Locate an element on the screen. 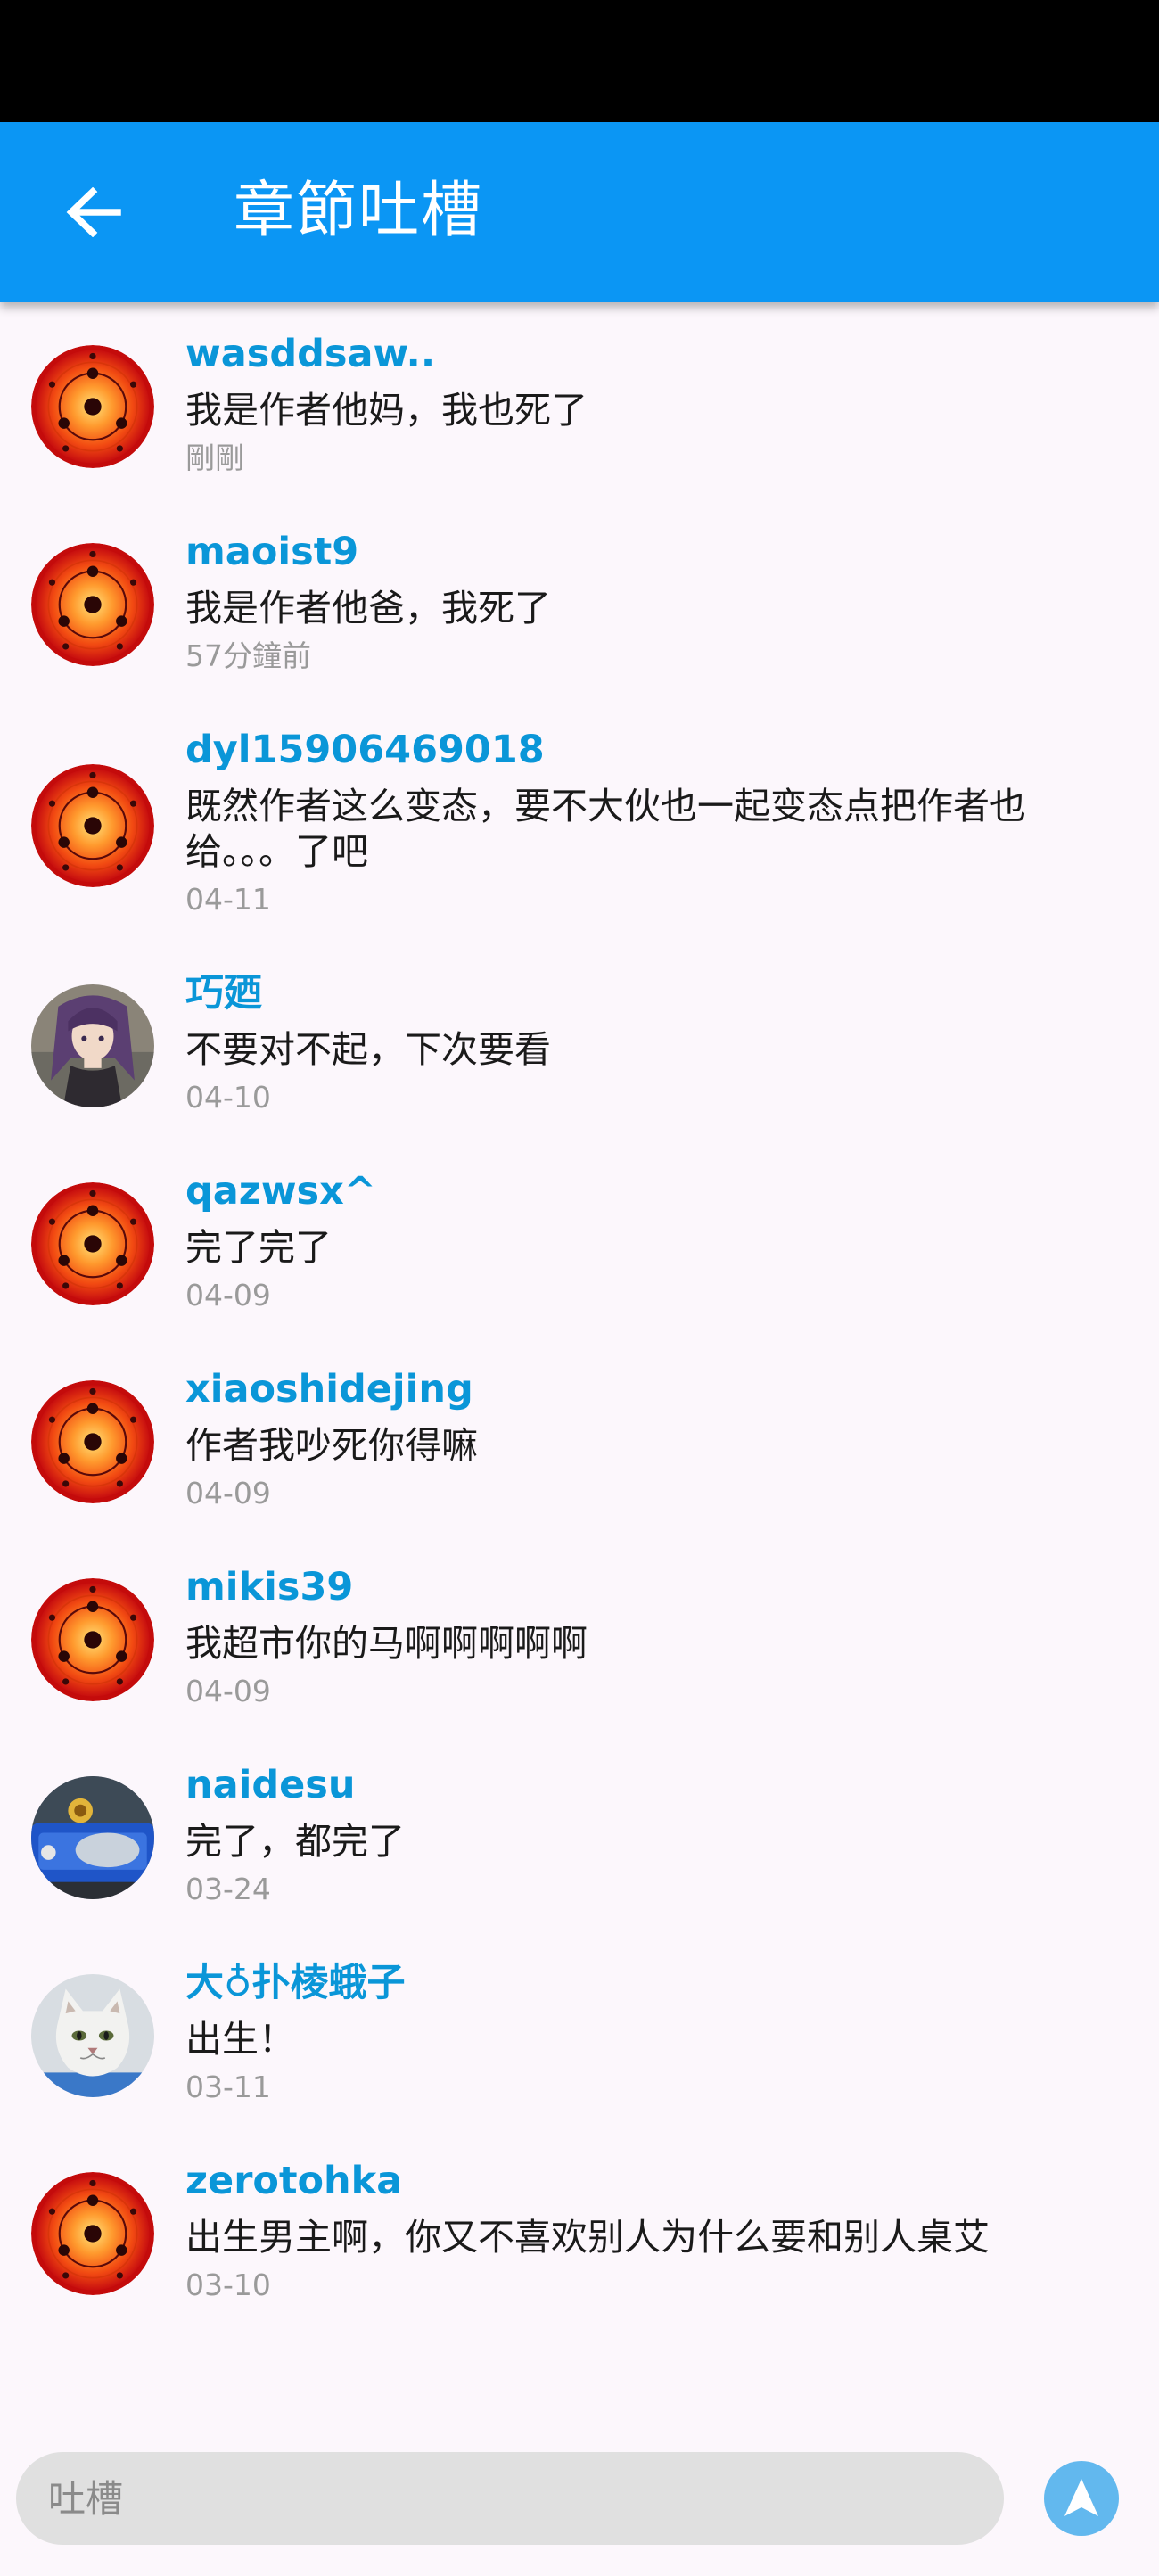  comment-item: zerotohka 出生男主啊，你又不喜欢别人为什么要和别人桌艾 03-10 is located at coordinates (579, 2228).